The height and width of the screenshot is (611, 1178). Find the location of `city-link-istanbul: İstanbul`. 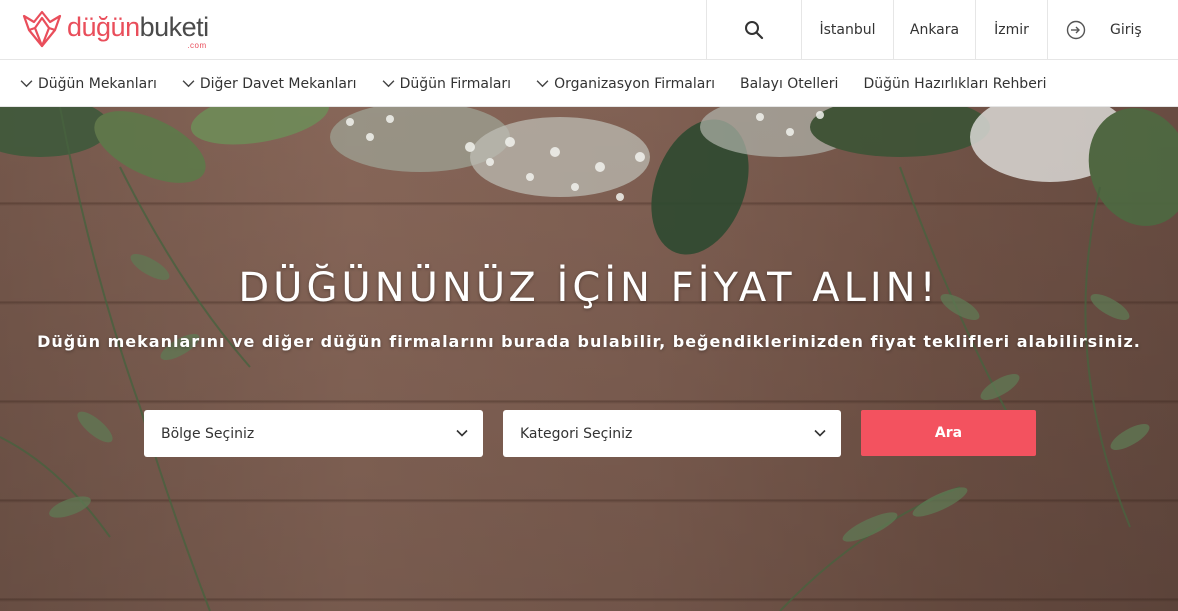

city-link-istanbul: İstanbul is located at coordinates (847, 30).